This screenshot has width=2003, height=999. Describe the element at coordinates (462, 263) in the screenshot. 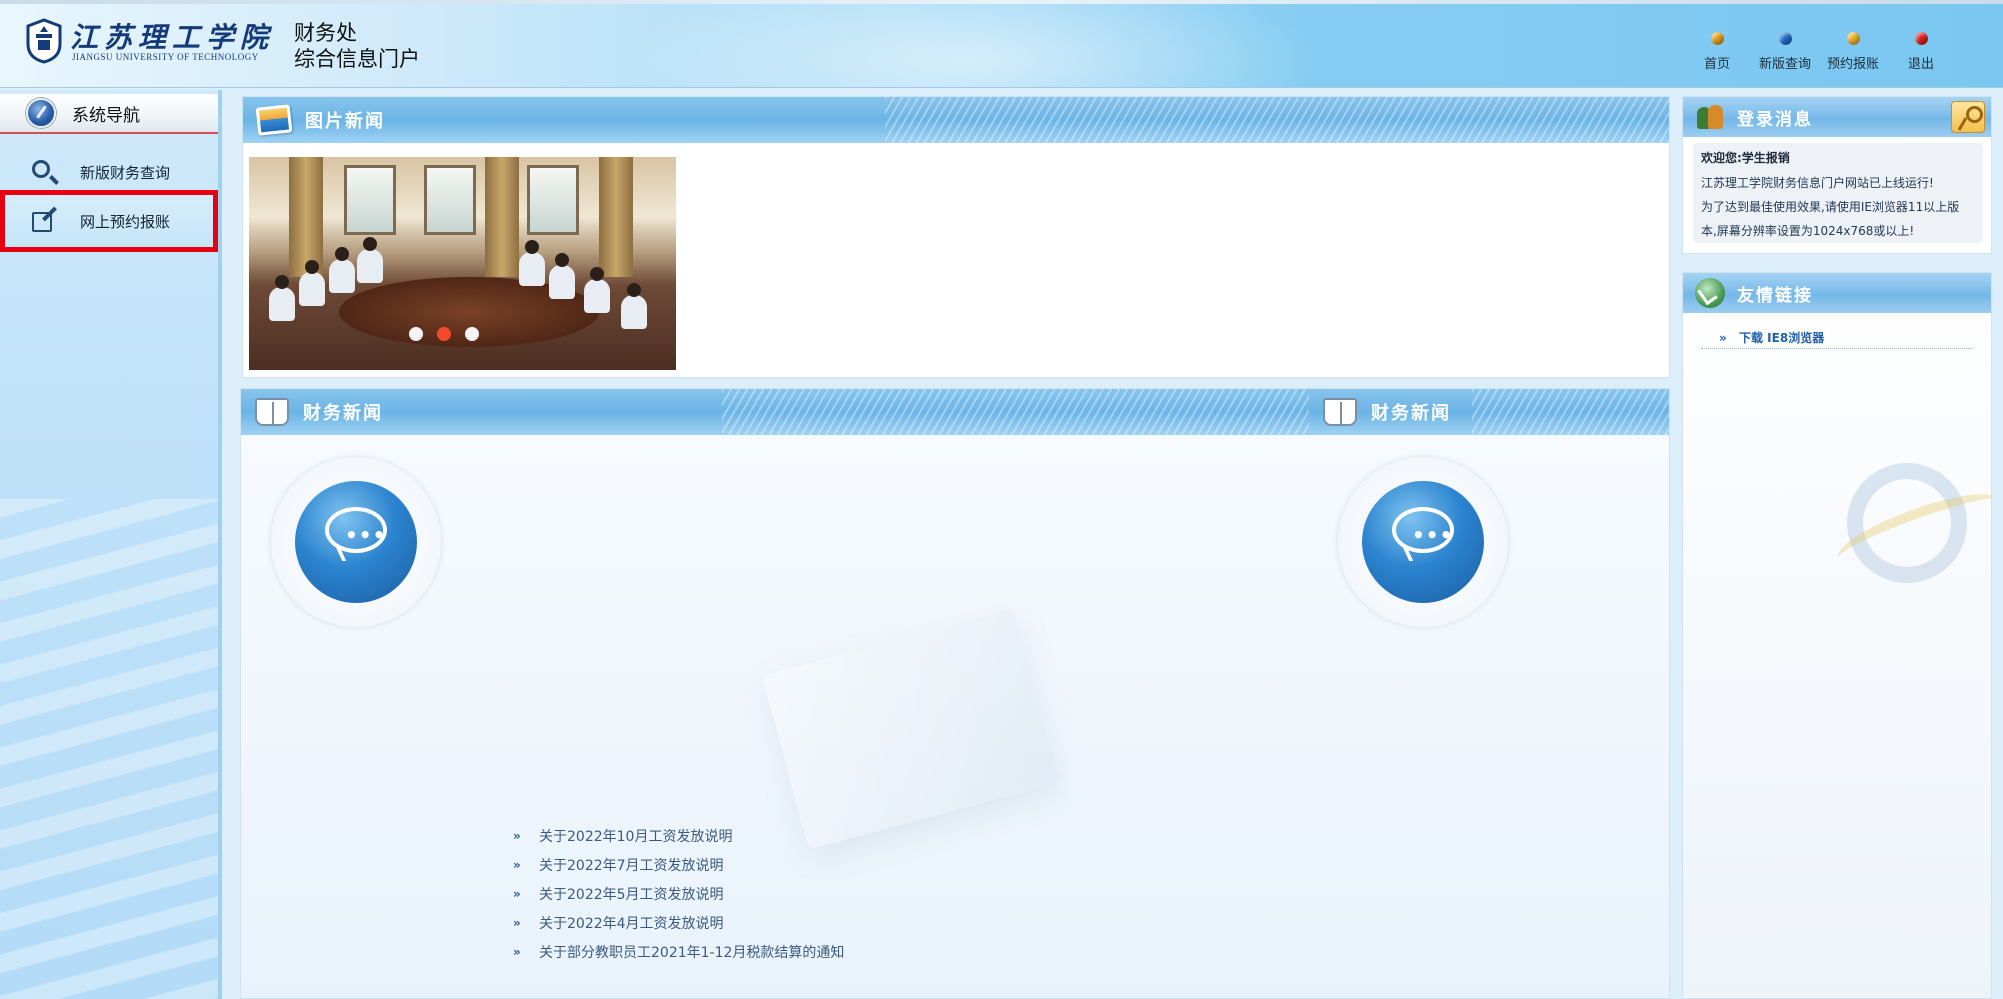

I see `news-photo` at that location.